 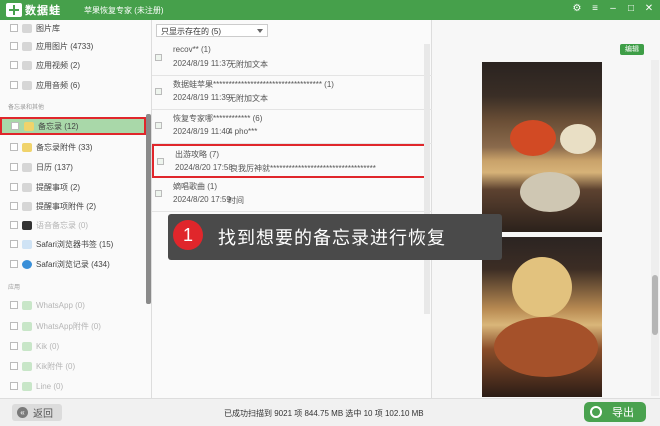 What do you see at coordinates (427, 179) in the screenshot?
I see `list-scrollbar` at bounding box center [427, 179].